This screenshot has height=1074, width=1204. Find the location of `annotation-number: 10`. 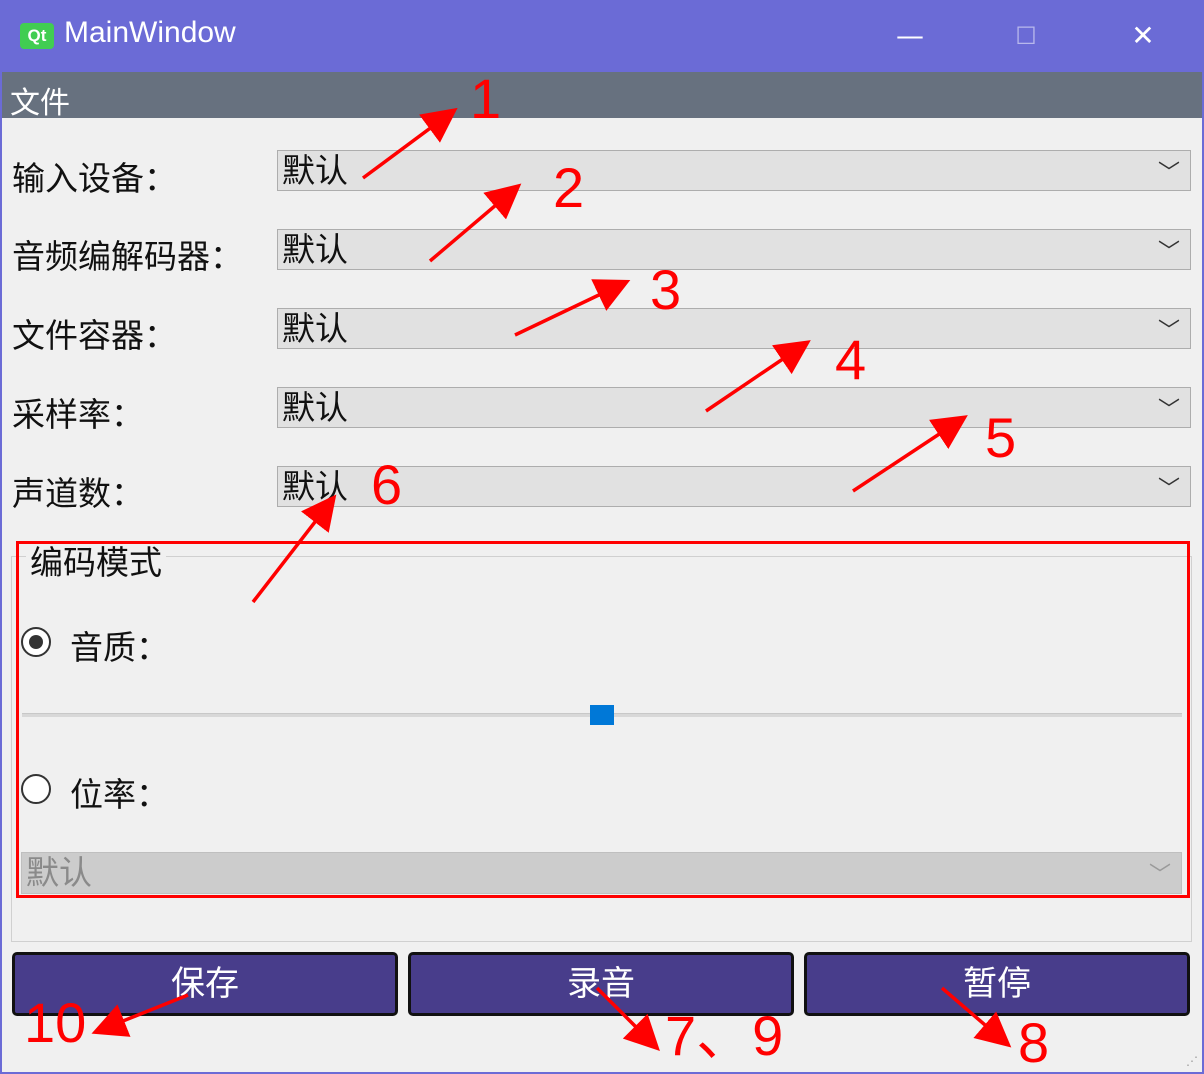

annotation-number: 10 is located at coordinates (55, 1022).